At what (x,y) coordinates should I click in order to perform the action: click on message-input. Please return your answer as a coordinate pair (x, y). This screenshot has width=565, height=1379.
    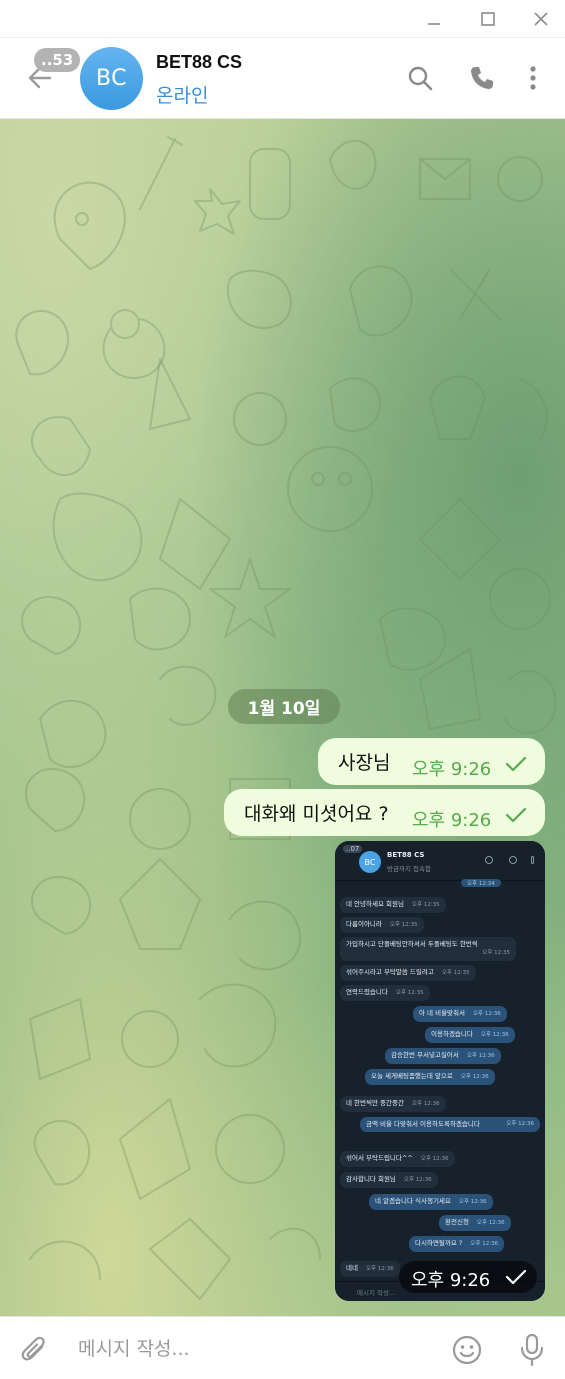
    Looking at the image, I should click on (258, 1349).